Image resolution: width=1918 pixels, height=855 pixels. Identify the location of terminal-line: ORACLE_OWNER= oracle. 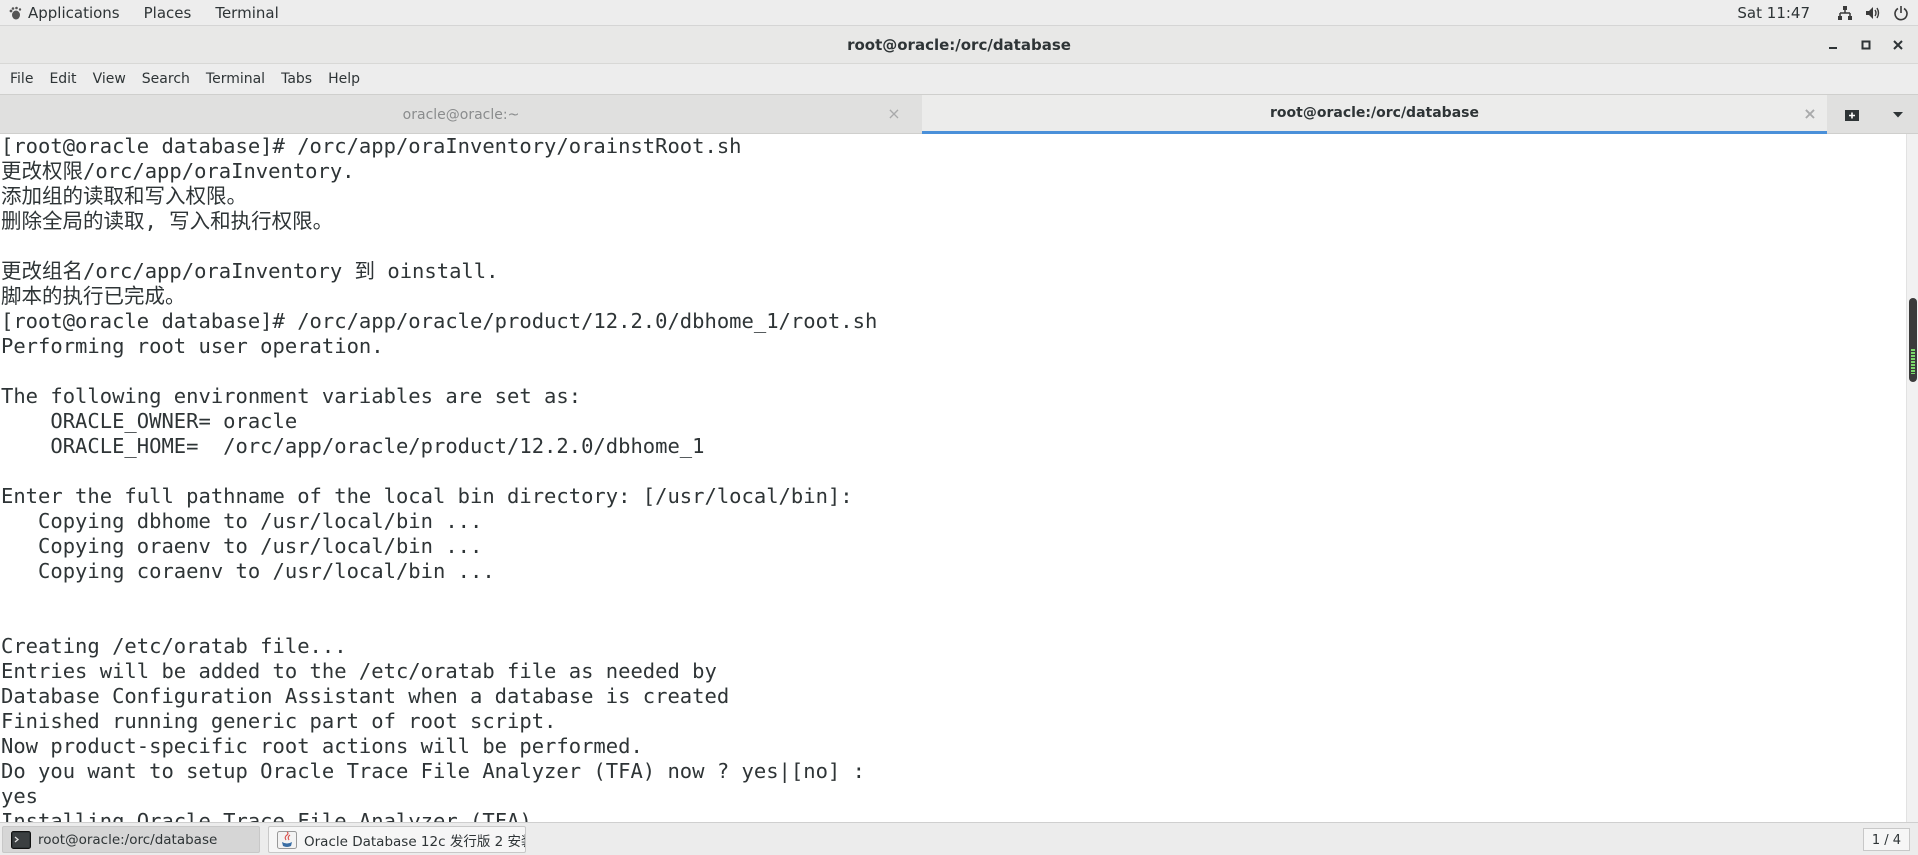
(149, 421).